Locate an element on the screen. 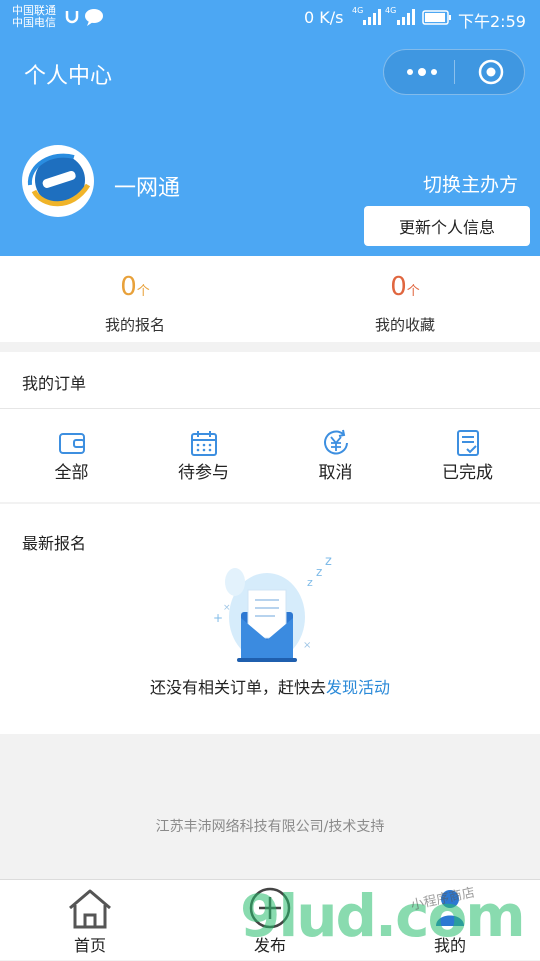  order-tab-all: 全部 is located at coordinates (71, 459).